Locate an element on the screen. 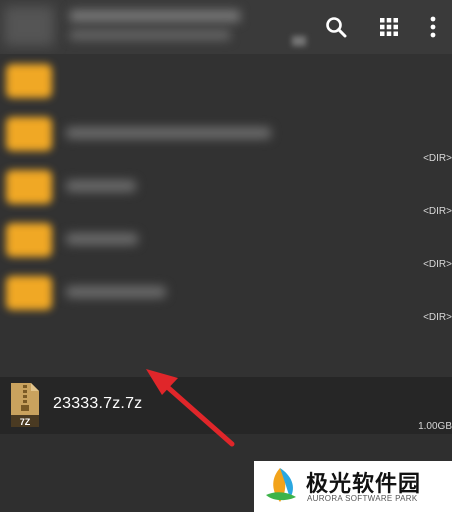 The image size is (452, 512). archive-file-row: 7Z 23333.7z.7z 1.00GB is located at coordinates (226, 405).